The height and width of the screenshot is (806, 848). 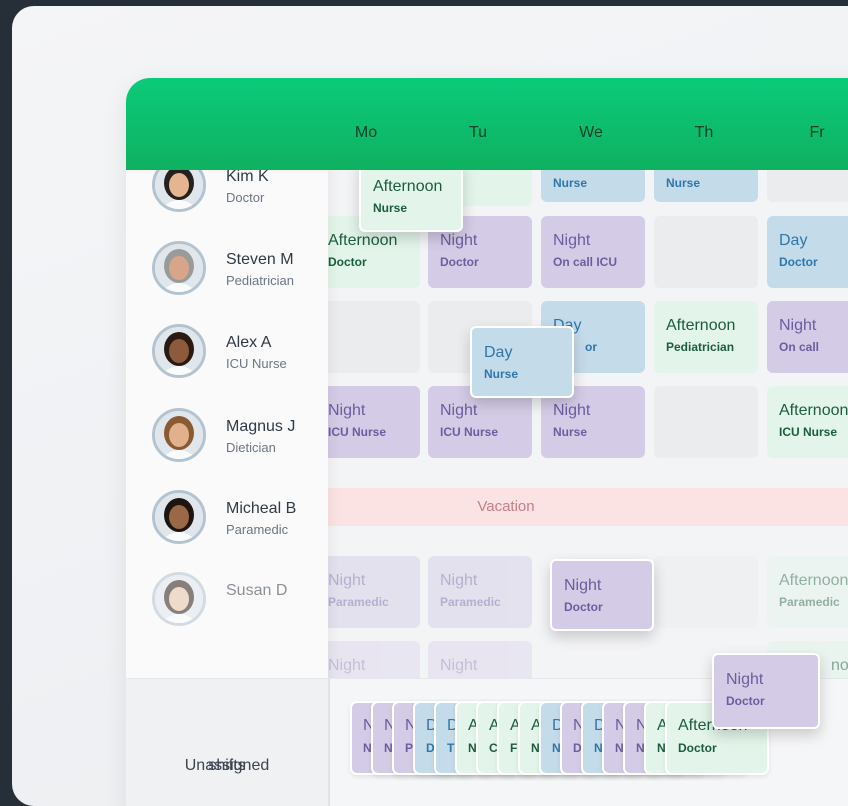 What do you see at coordinates (704, 132) in the screenshot?
I see `day-header-th: Th` at bounding box center [704, 132].